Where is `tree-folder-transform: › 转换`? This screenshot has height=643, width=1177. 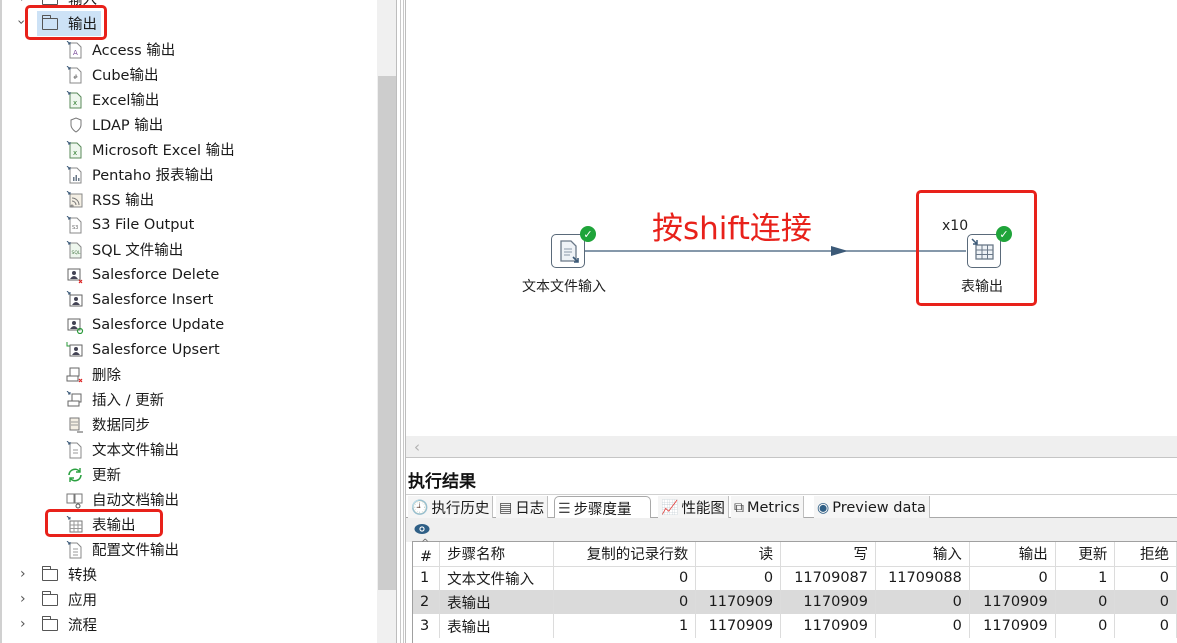 tree-folder-transform: › 转换 is located at coordinates (58, 574).